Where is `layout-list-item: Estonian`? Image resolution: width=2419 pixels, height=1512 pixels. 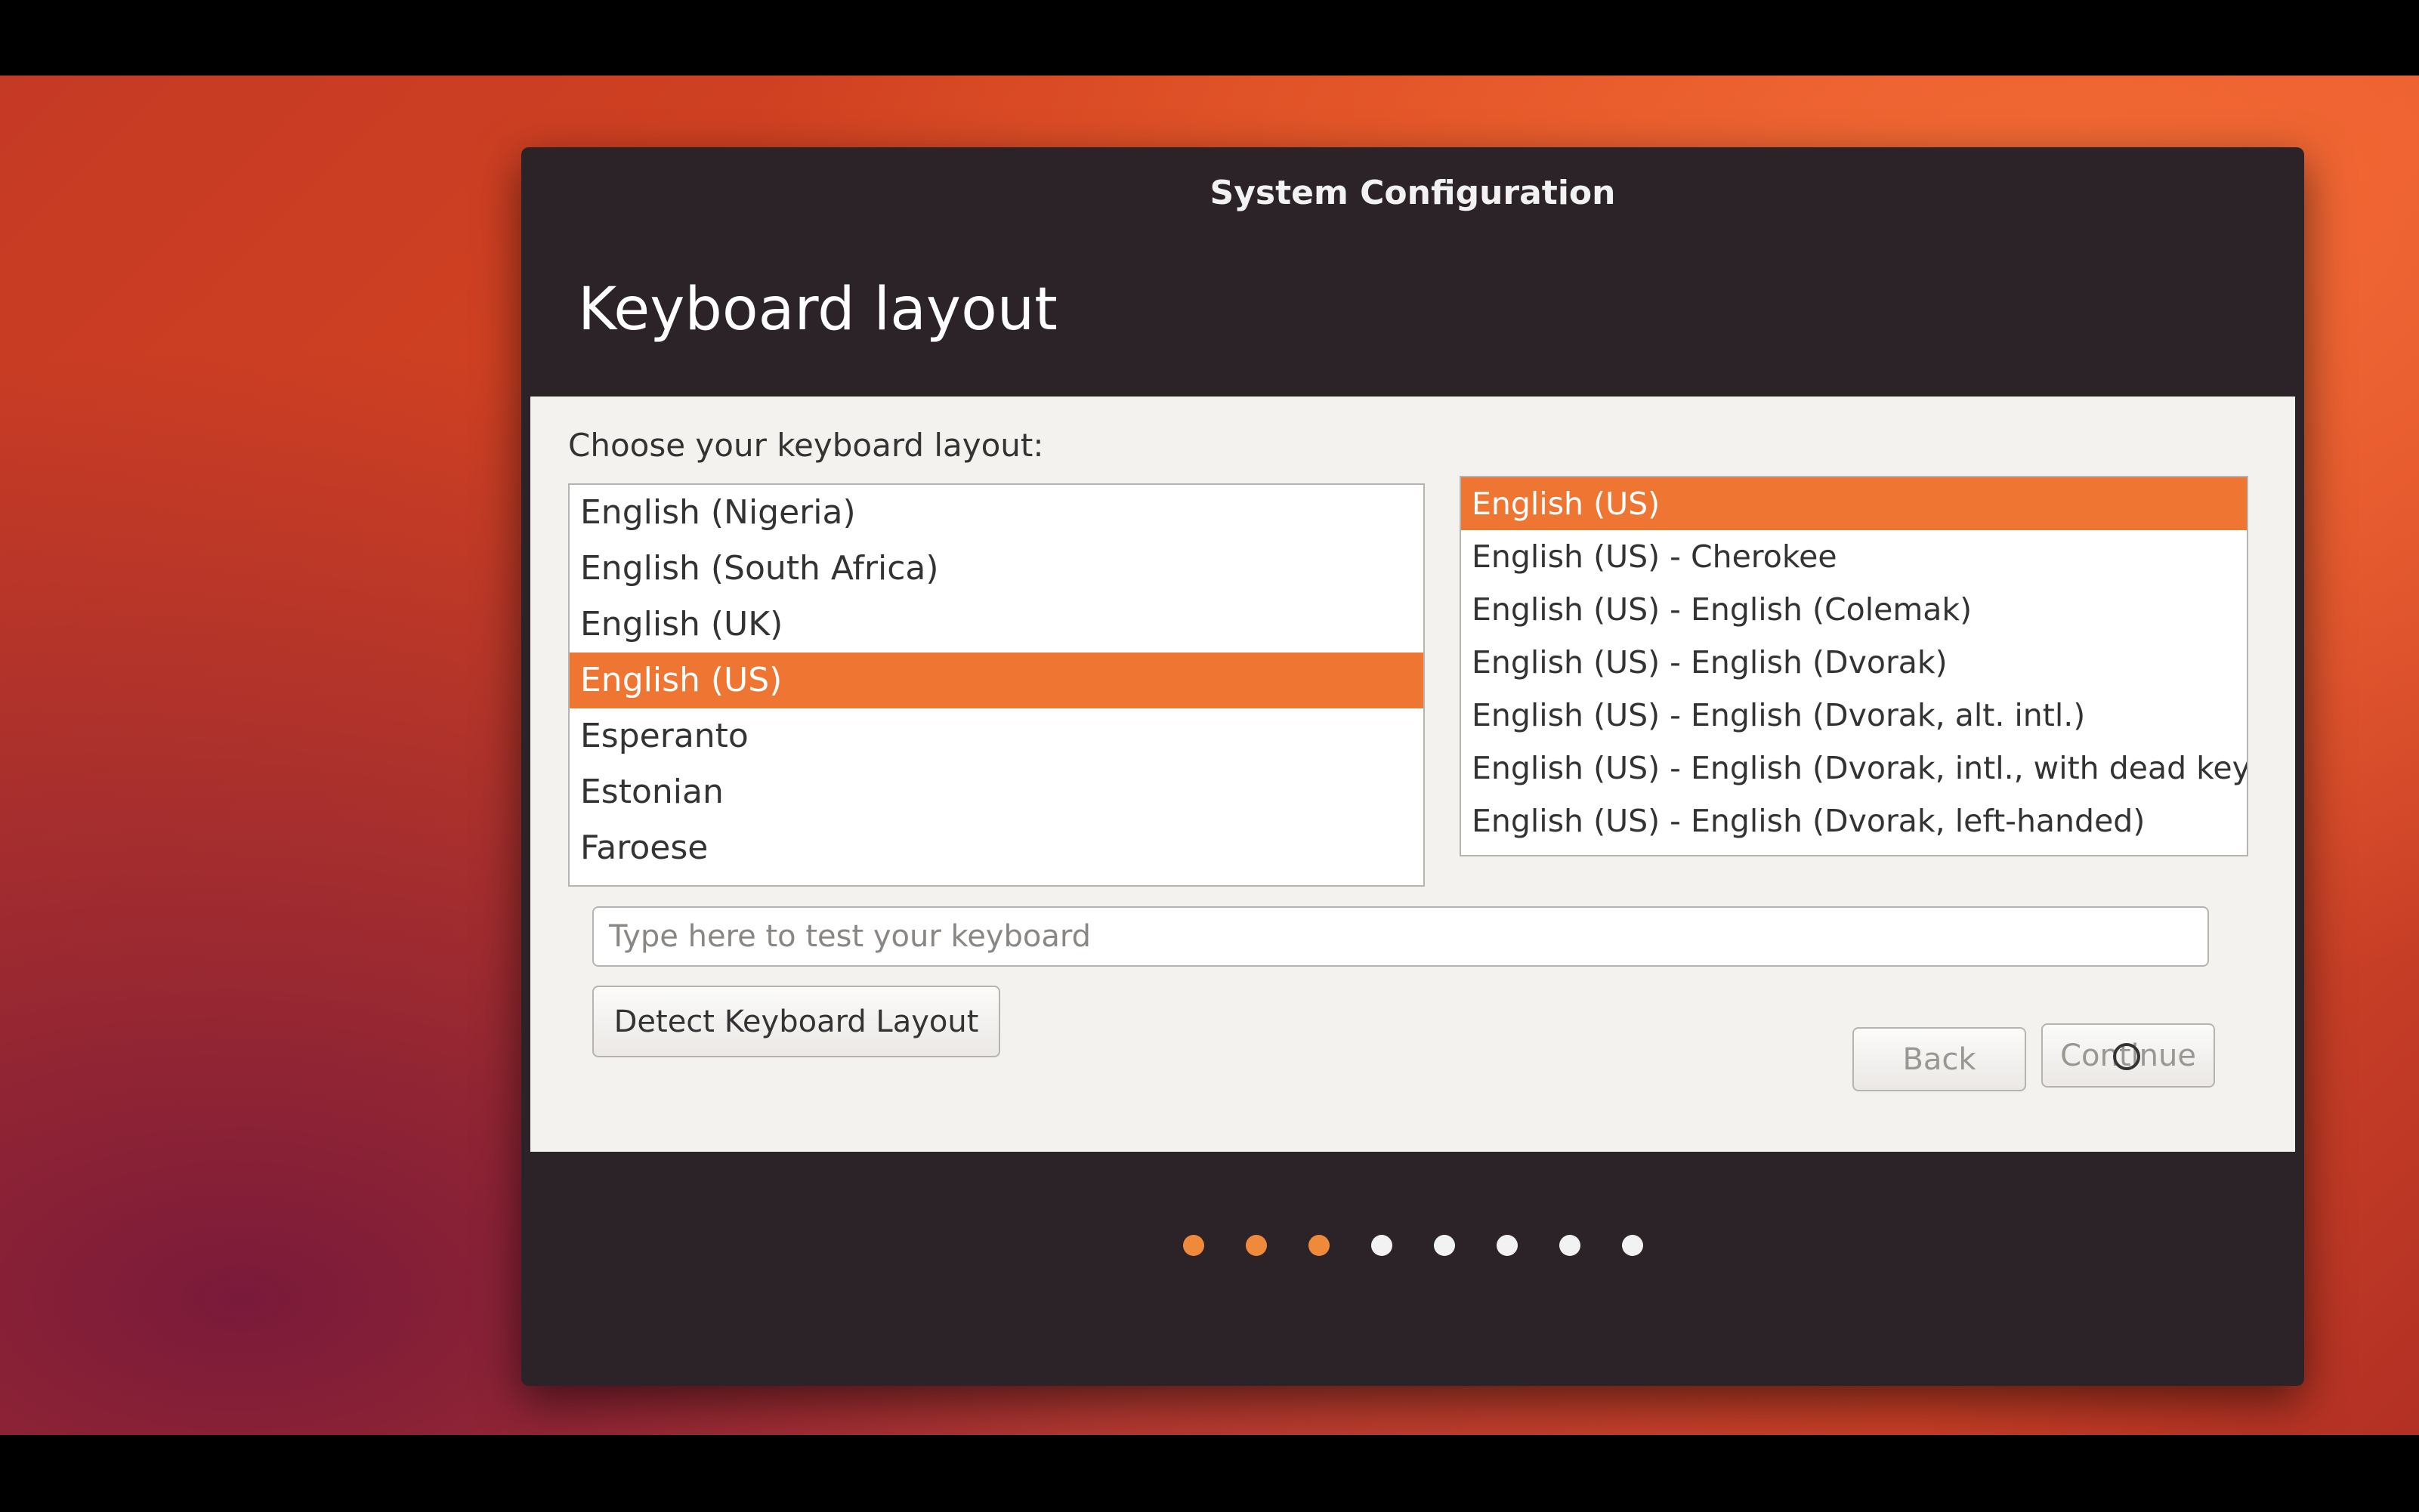 layout-list-item: Estonian is located at coordinates (996, 792).